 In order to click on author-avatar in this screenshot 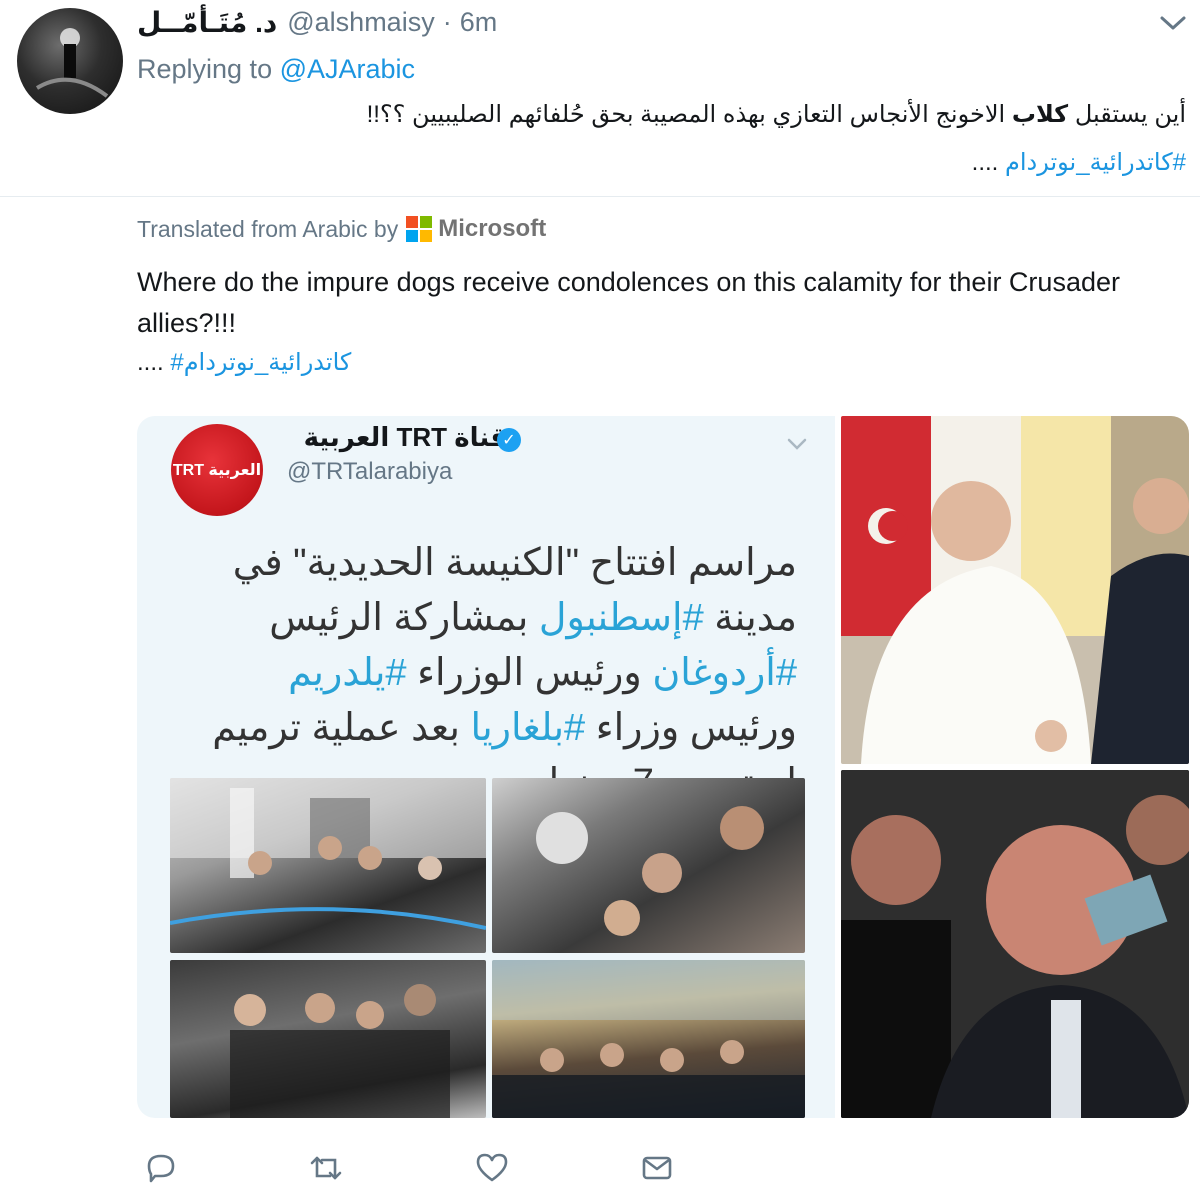, I will do `click(70, 61)`.